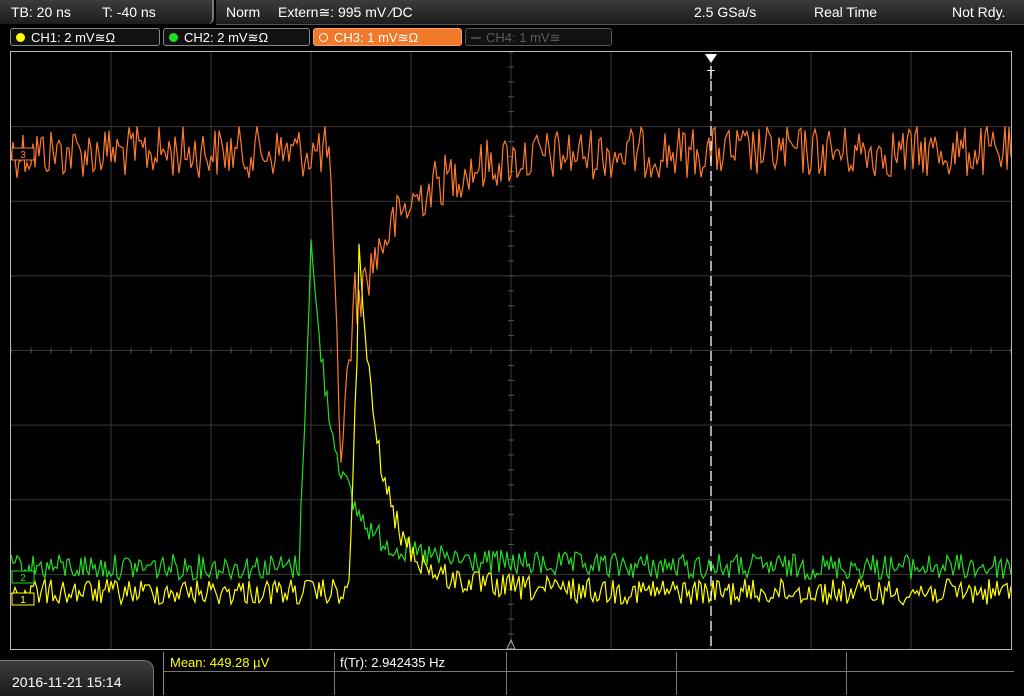 Image resolution: width=1024 pixels, height=696 pixels. What do you see at coordinates (476, 38) in the screenshot?
I see `channel-4-indicator-icon` at bounding box center [476, 38].